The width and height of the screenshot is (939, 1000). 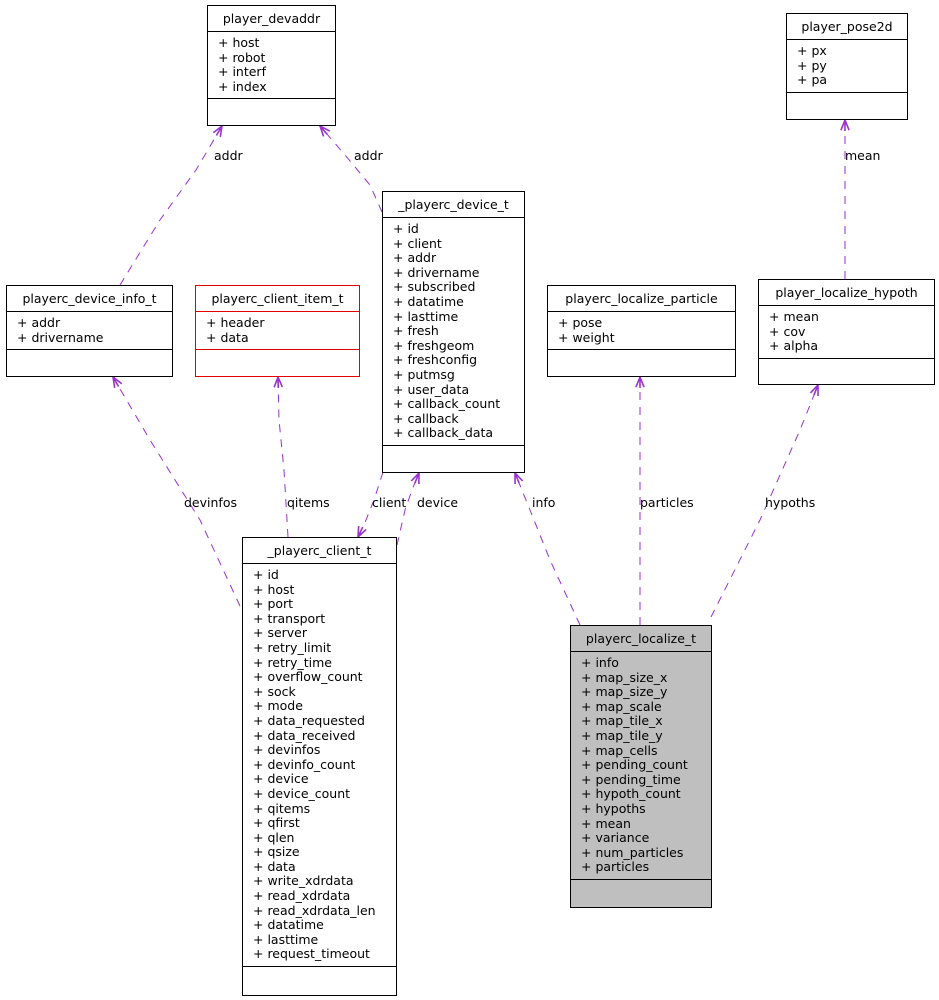 I want to click on class-attribute: + pa, so click(x=812, y=80).